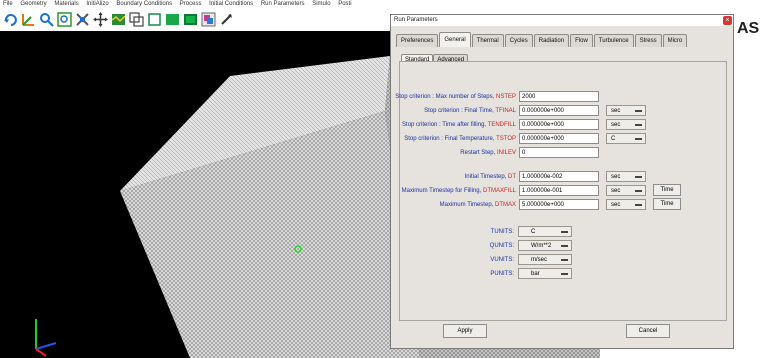 This screenshot has height=358, width=761. I want to click on row-vunits: VUNITS: m/sec, so click(564, 260).